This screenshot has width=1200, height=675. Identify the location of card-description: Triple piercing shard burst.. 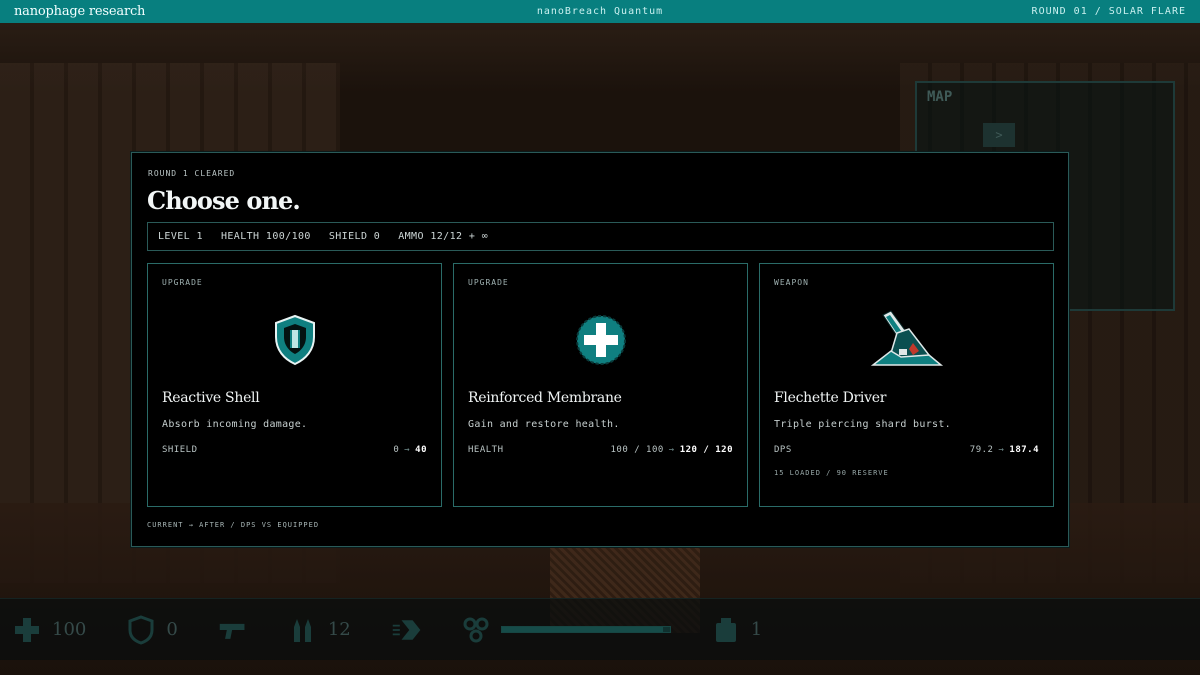
(862, 424).